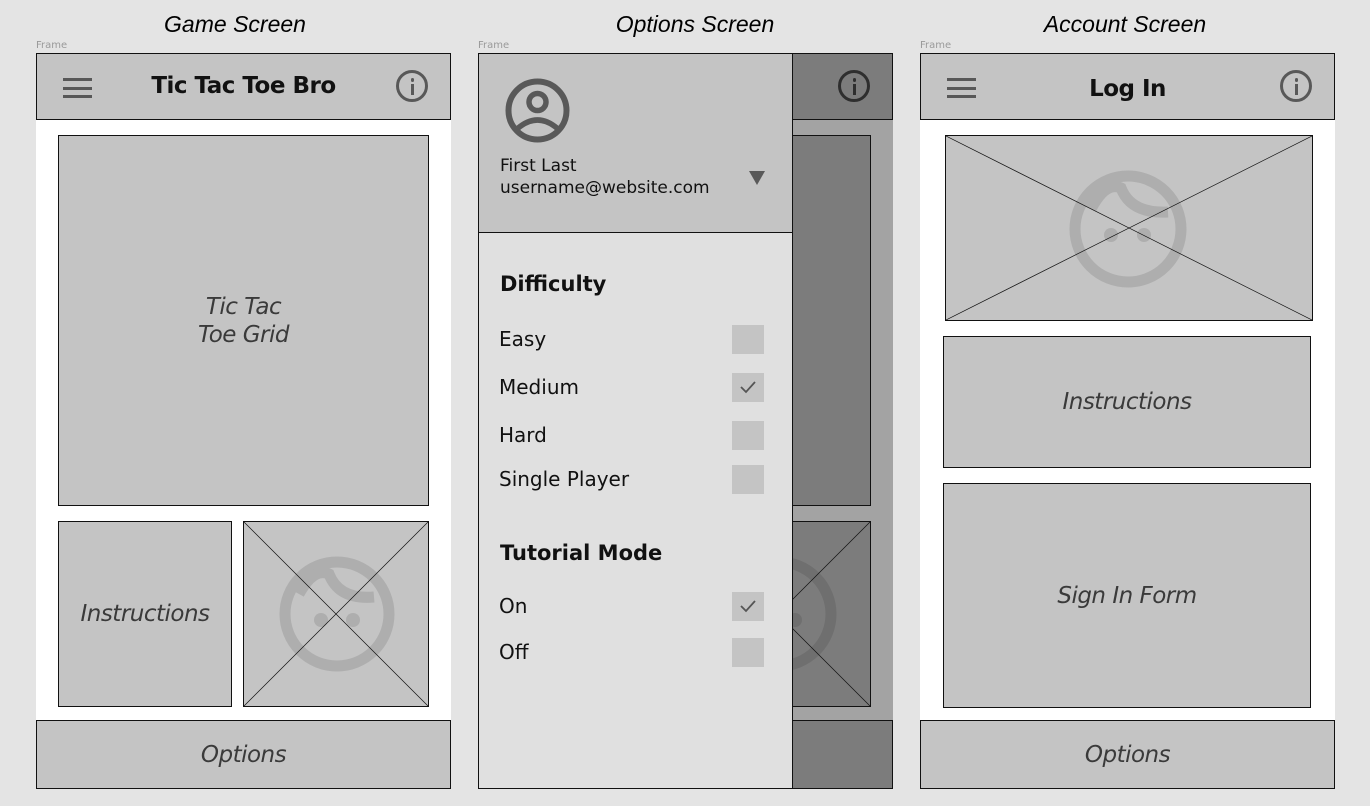 The image size is (1370, 806). I want to click on difficulty-heading: Difficulty, so click(553, 284).